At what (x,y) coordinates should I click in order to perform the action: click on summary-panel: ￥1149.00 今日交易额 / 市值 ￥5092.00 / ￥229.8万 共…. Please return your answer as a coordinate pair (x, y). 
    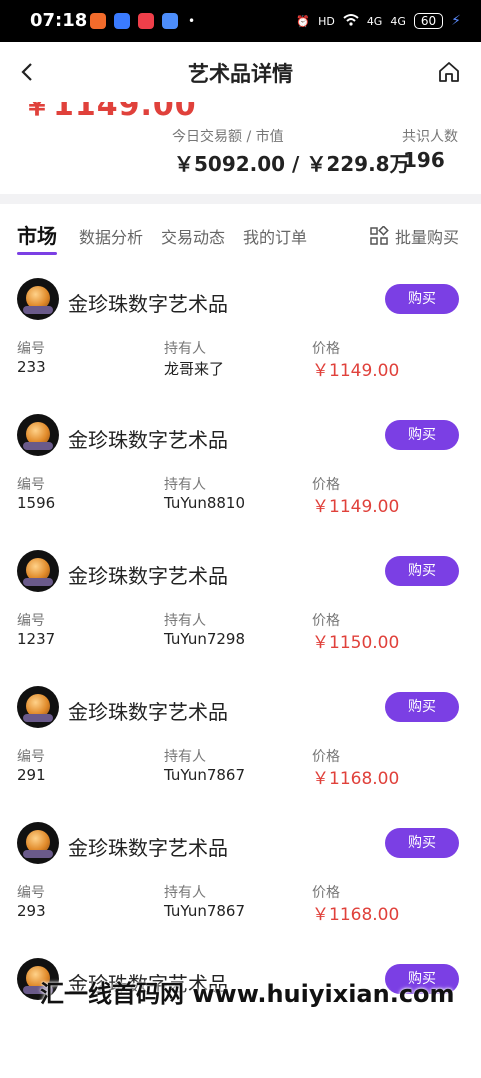
    Looking at the image, I should click on (240, 148).